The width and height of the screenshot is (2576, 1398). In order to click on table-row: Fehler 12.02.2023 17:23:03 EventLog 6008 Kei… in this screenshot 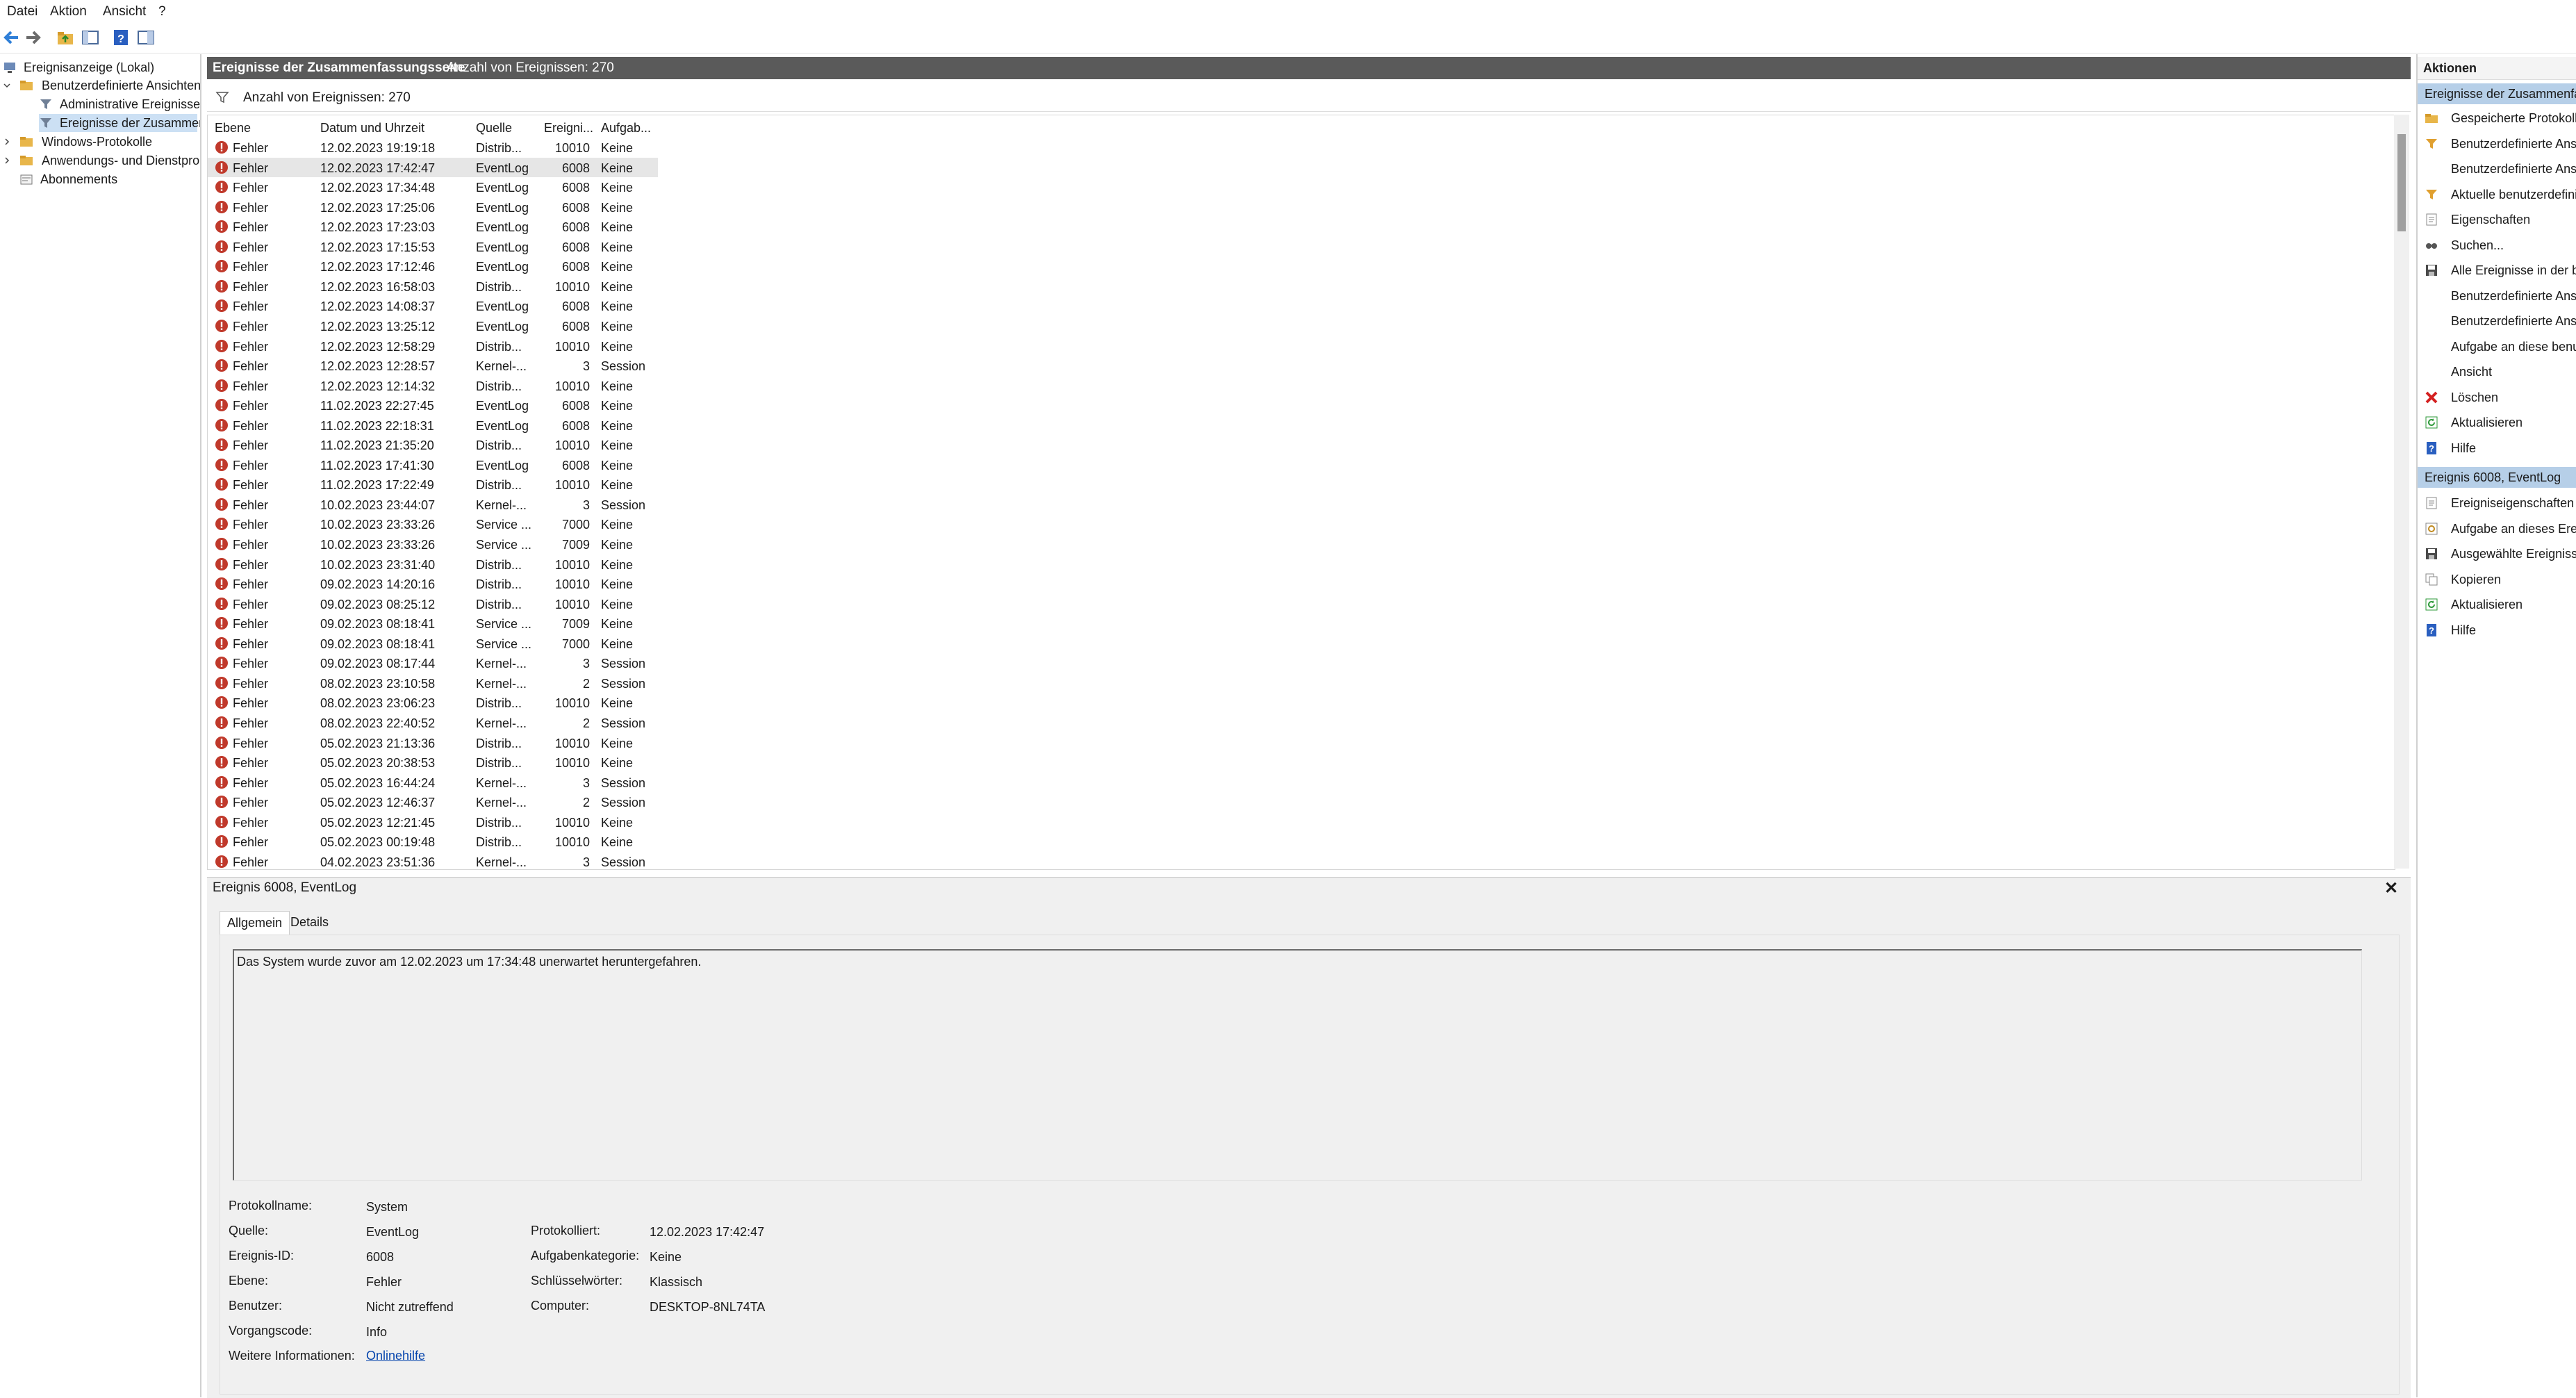, I will do `click(433, 226)`.